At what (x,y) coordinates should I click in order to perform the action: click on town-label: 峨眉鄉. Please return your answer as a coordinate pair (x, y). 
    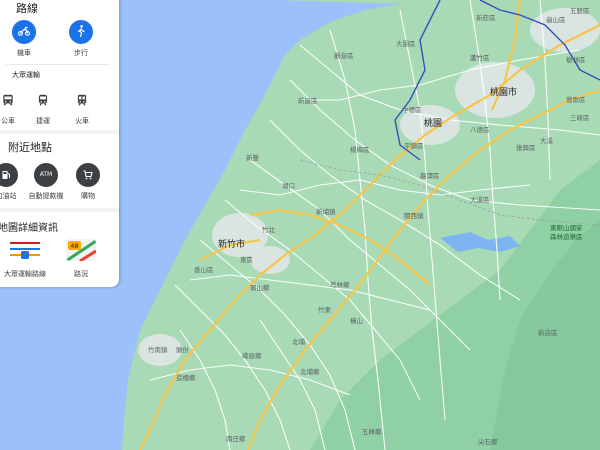
    Looking at the image, I should click on (252, 355).